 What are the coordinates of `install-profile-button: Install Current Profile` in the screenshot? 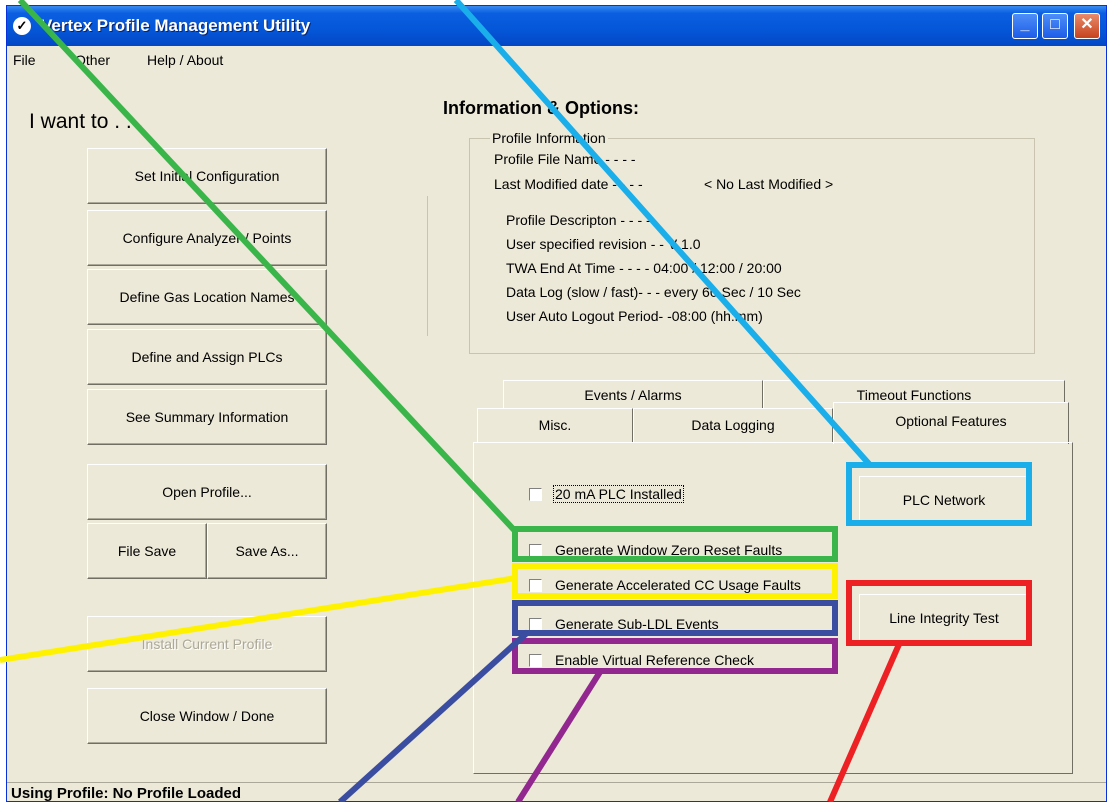 It's located at (207, 644).